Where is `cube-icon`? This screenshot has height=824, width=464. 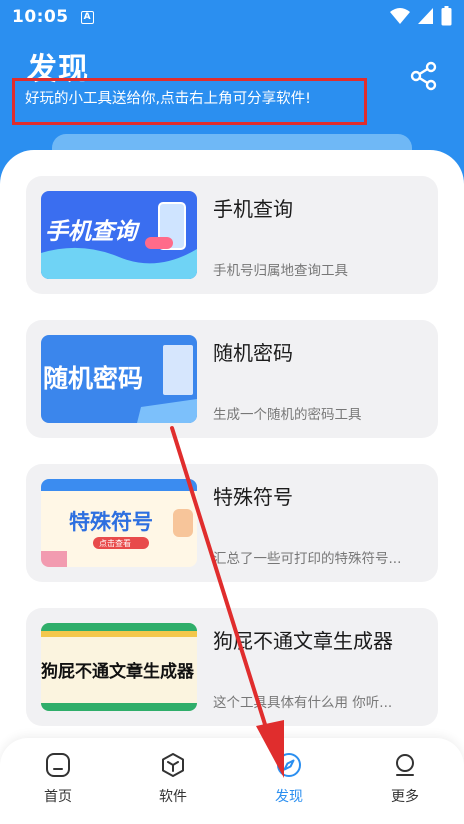 cube-icon is located at coordinates (173, 765).